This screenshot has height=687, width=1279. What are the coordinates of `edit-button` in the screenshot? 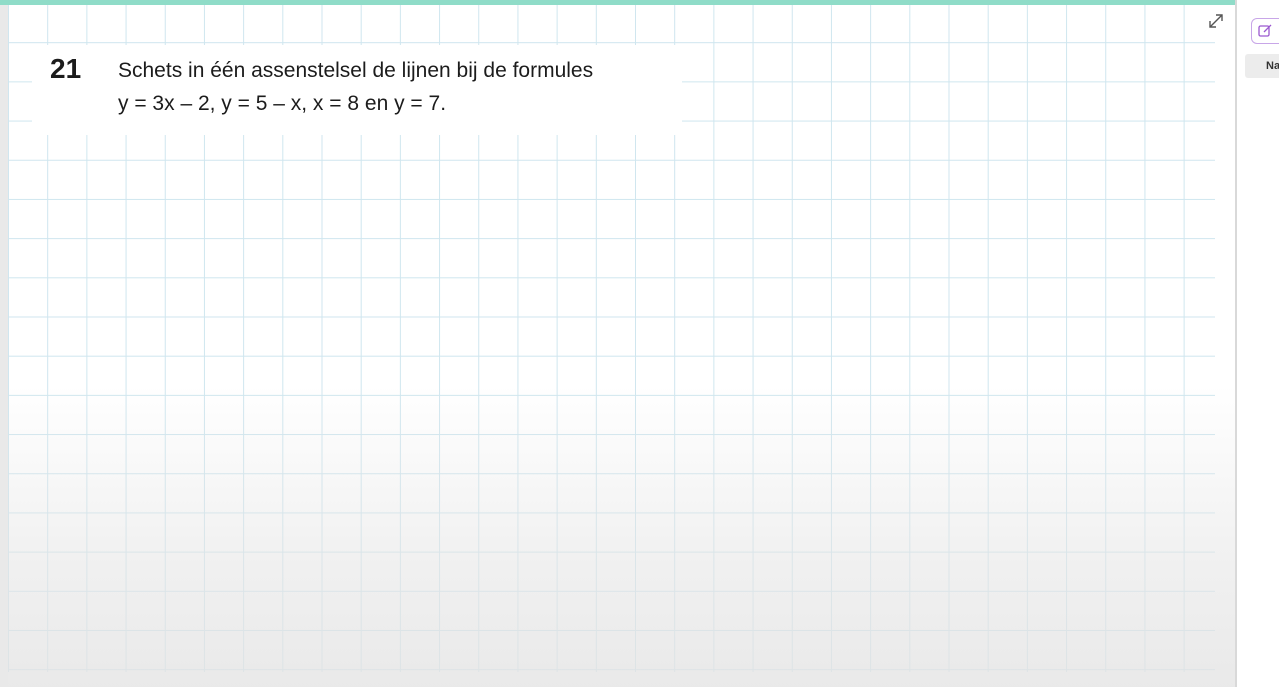 It's located at (1265, 31).